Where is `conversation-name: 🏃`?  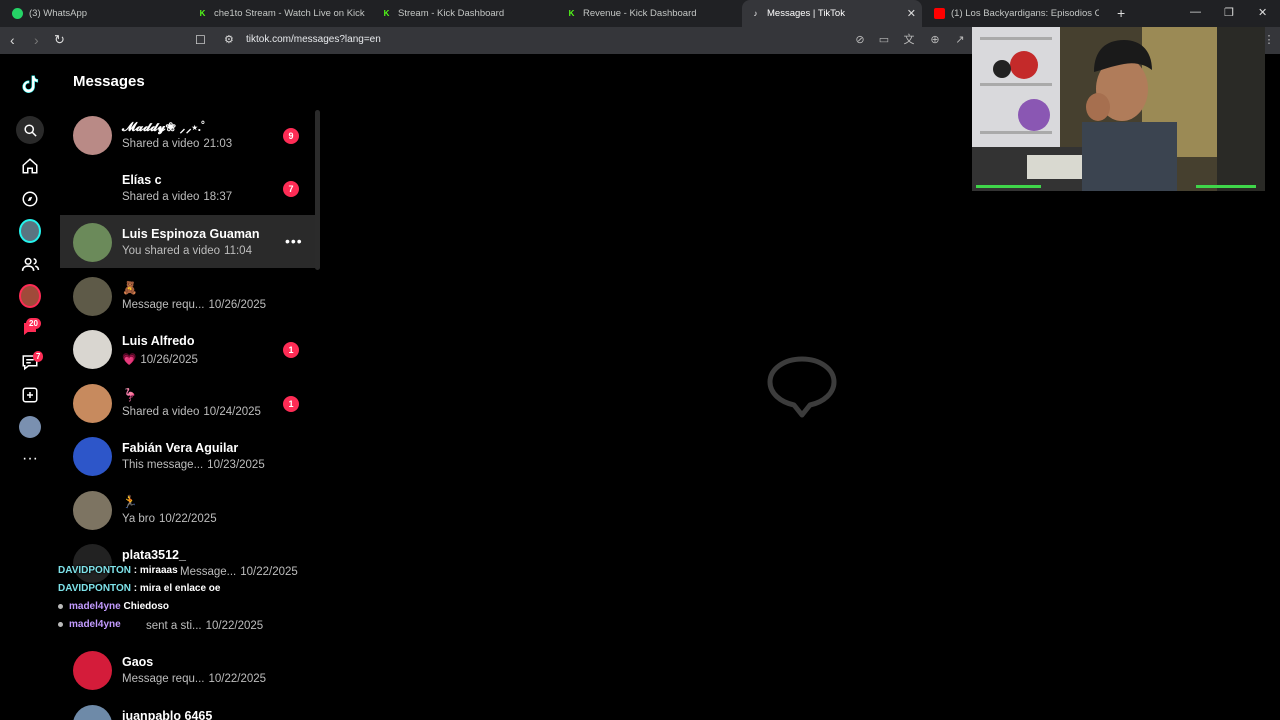
conversation-name: 🏃 is located at coordinates (130, 502).